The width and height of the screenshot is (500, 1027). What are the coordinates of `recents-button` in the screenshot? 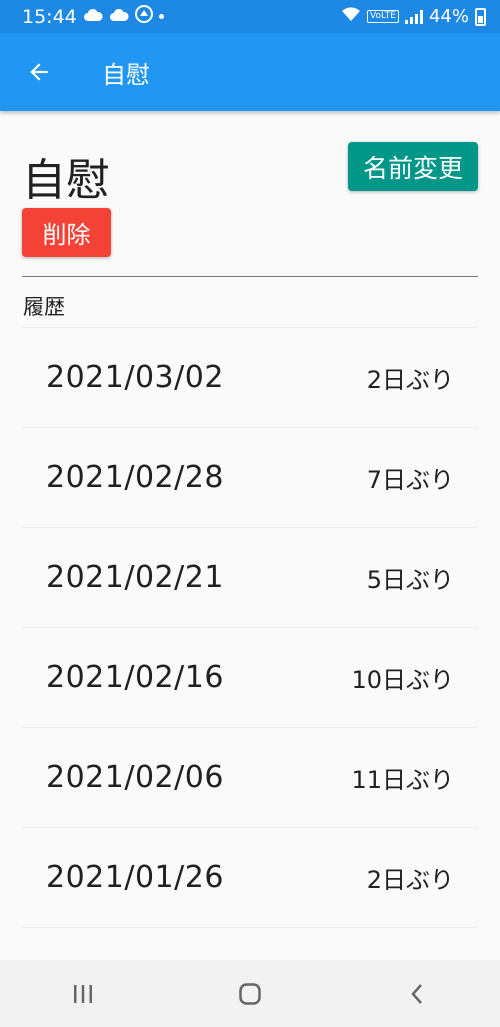 It's located at (83, 994).